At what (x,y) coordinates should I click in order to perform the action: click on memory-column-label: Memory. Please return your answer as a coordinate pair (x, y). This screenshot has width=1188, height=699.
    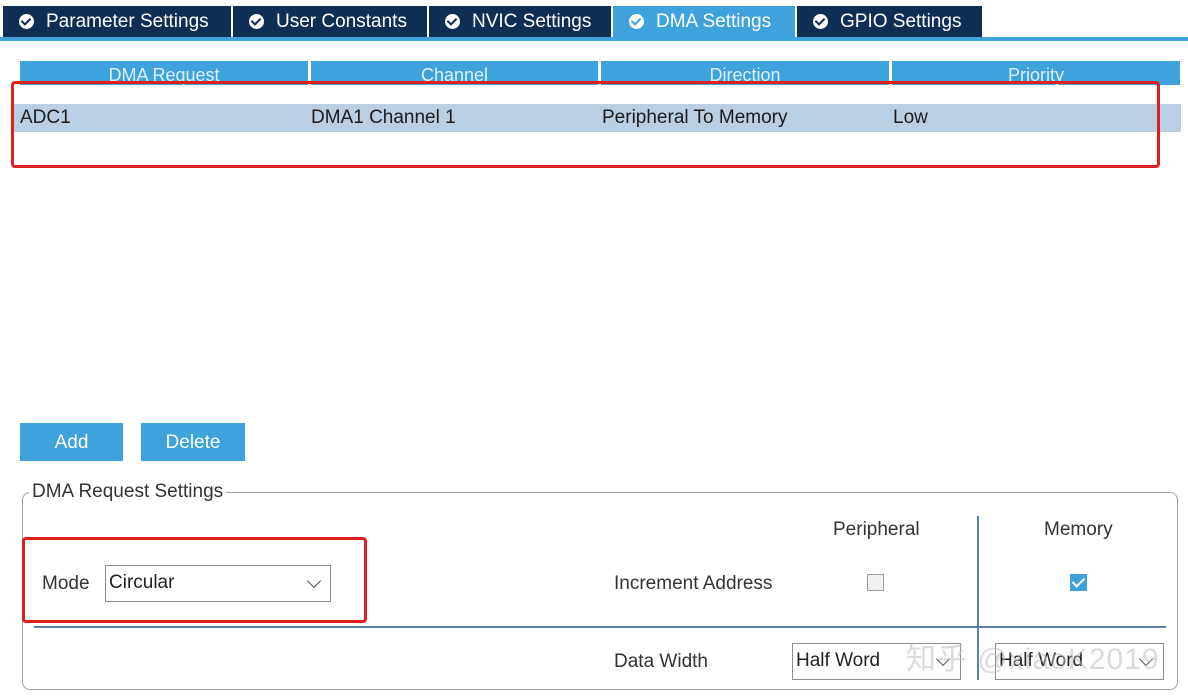
    Looking at the image, I should click on (1078, 529).